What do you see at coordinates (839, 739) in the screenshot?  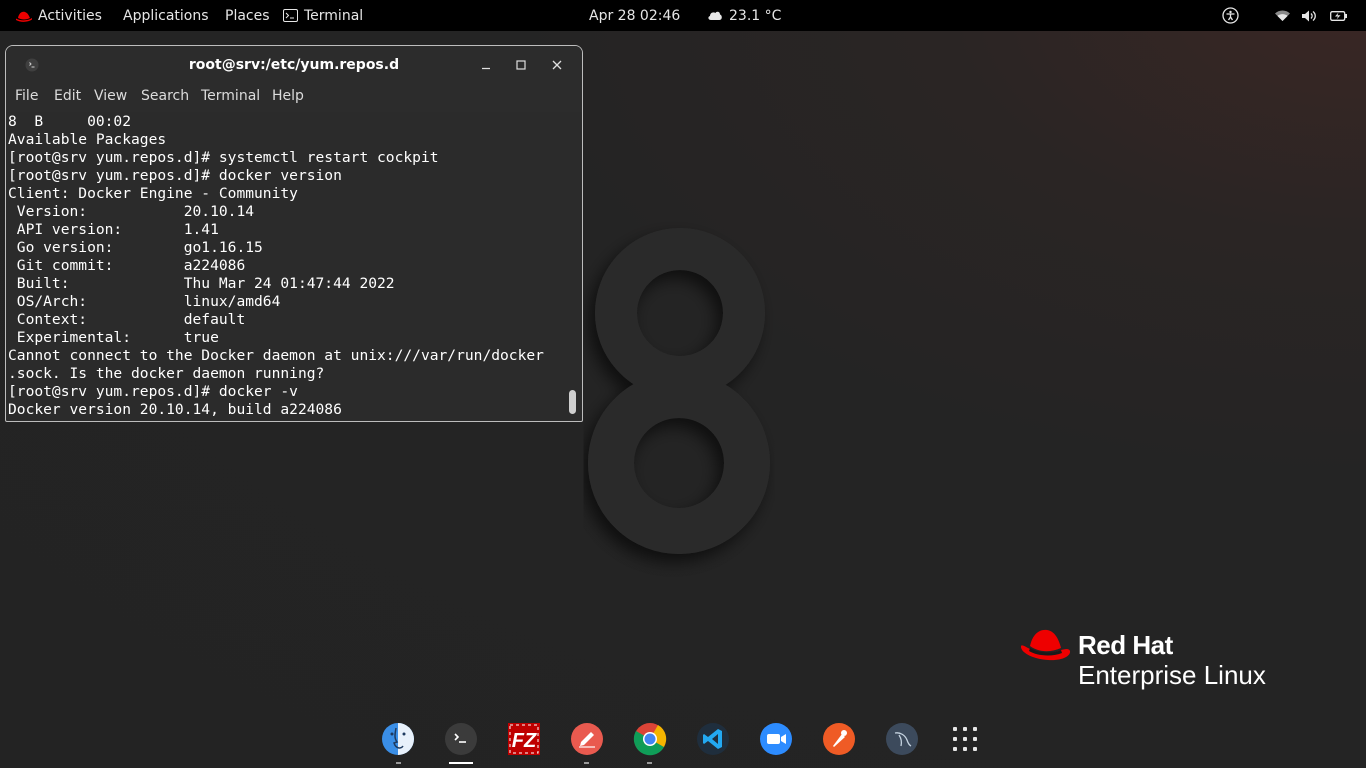 I see `postman-icon` at bounding box center [839, 739].